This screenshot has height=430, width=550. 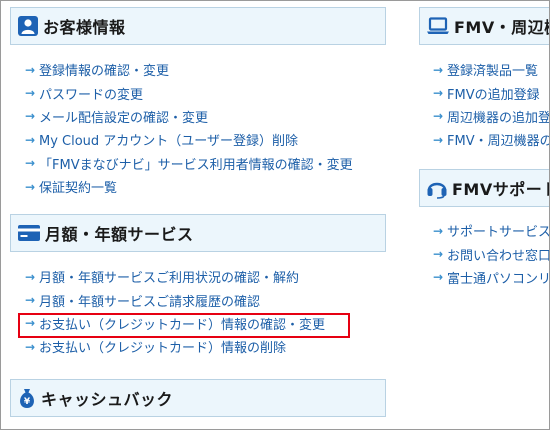 What do you see at coordinates (189, 186) in the screenshot?
I see `link-warranty-list: → 保証契約一覧` at bounding box center [189, 186].